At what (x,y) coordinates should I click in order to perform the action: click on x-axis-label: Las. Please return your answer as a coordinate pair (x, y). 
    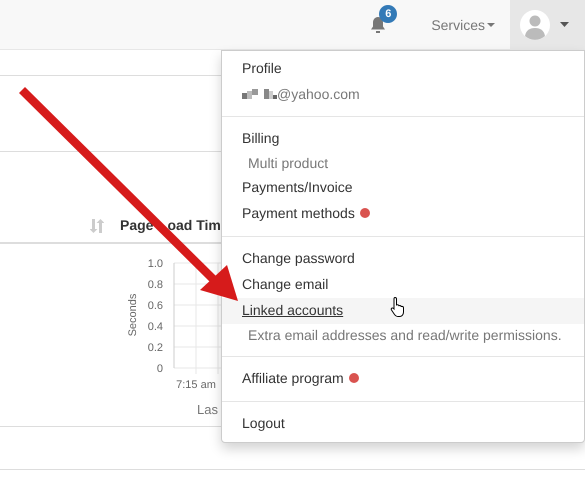
    Looking at the image, I should click on (207, 409).